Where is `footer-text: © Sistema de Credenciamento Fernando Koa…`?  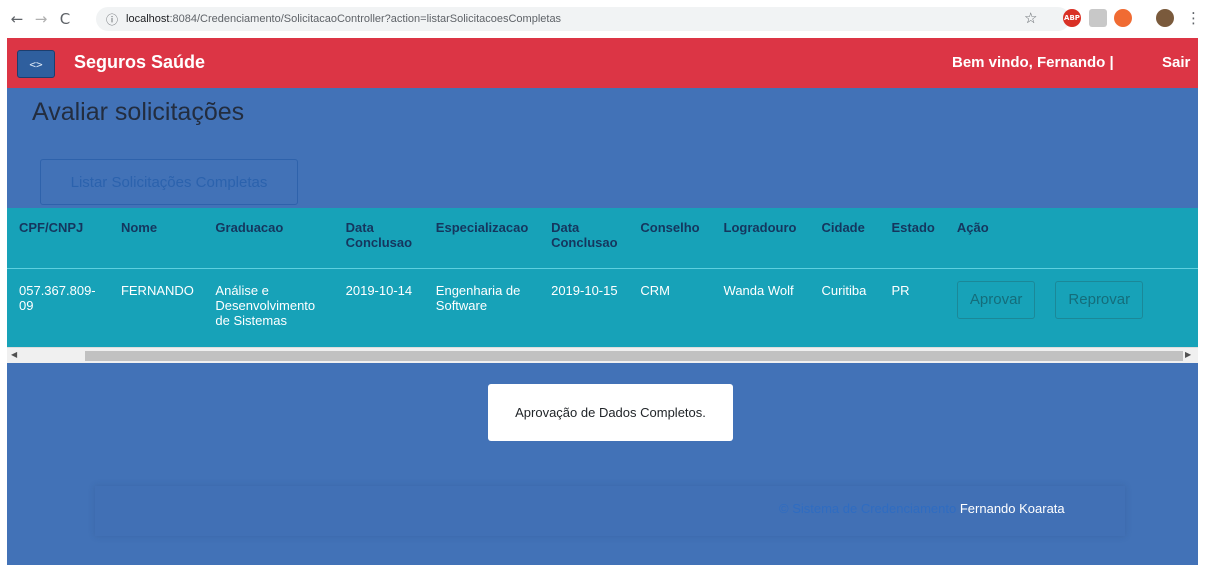
footer-text: © Sistema de Credenciamento Fernando Koa… is located at coordinates (922, 508).